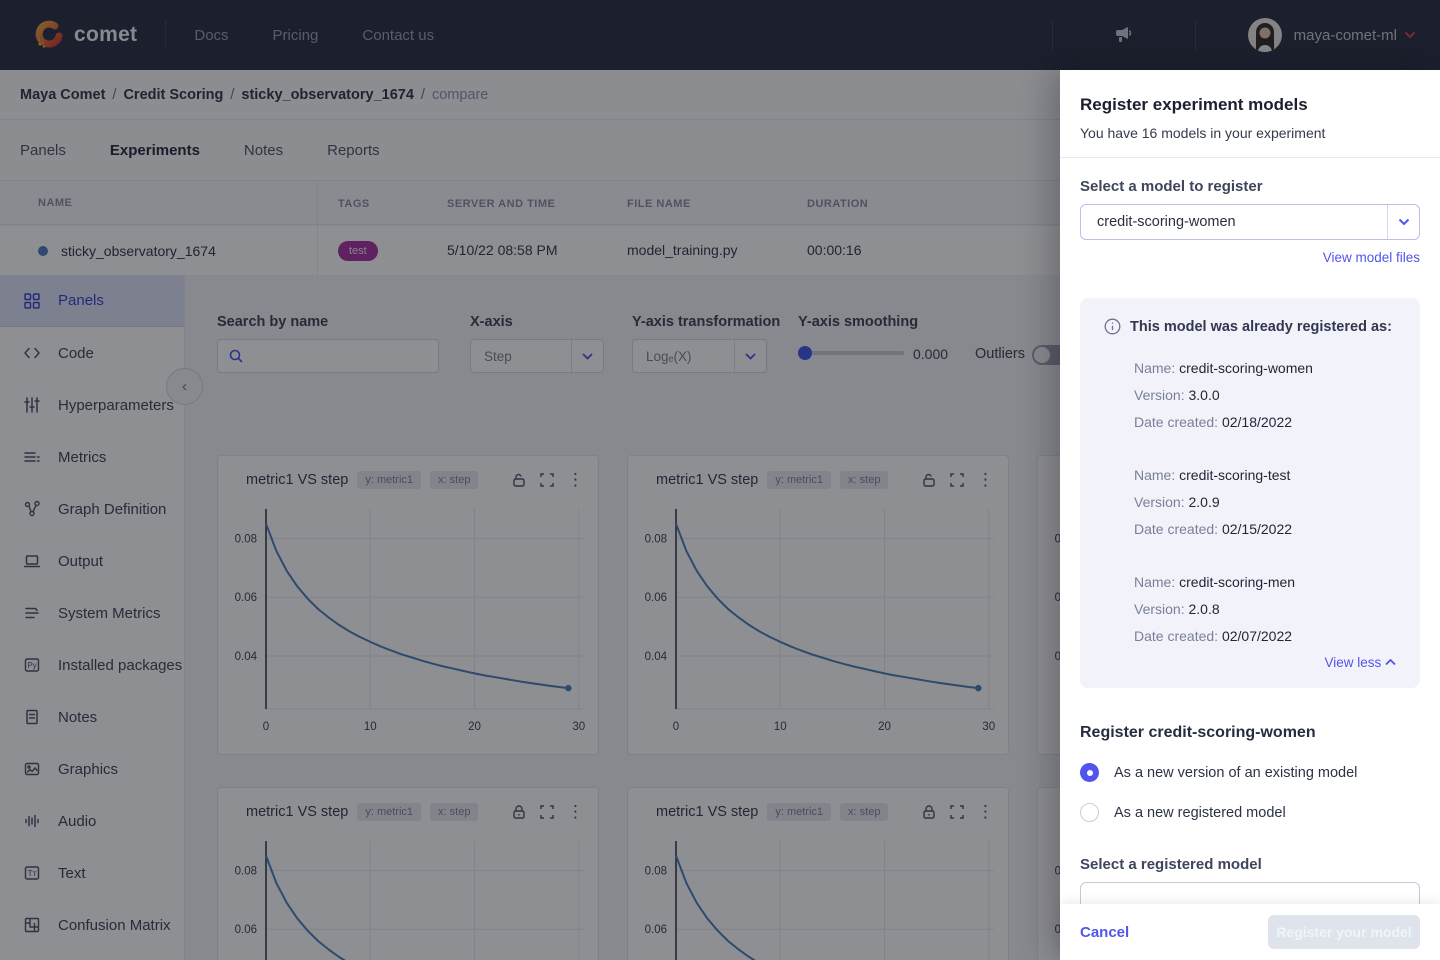 The height and width of the screenshot is (960, 1440). What do you see at coordinates (1198, 732) in the screenshot?
I see `register-section-title: Register credit-scoring-women` at bounding box center [1198, 732].